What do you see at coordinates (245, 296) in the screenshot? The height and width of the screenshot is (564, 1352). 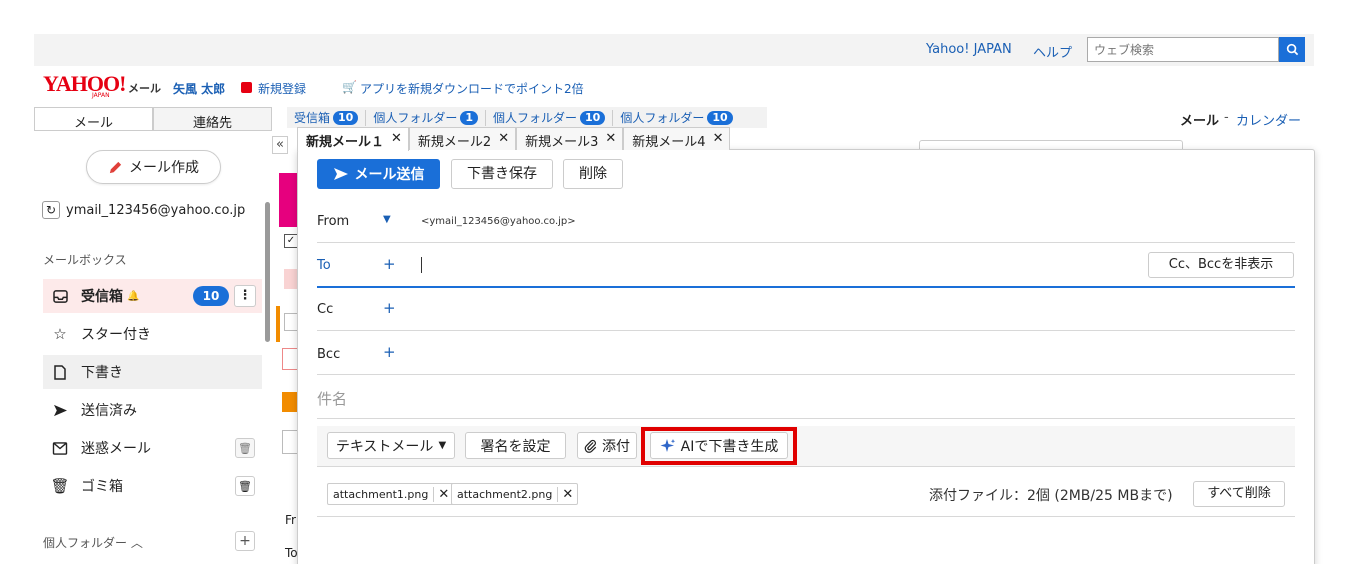 I see `more-options-icon: ⋮` at bounding box center [245, 296].